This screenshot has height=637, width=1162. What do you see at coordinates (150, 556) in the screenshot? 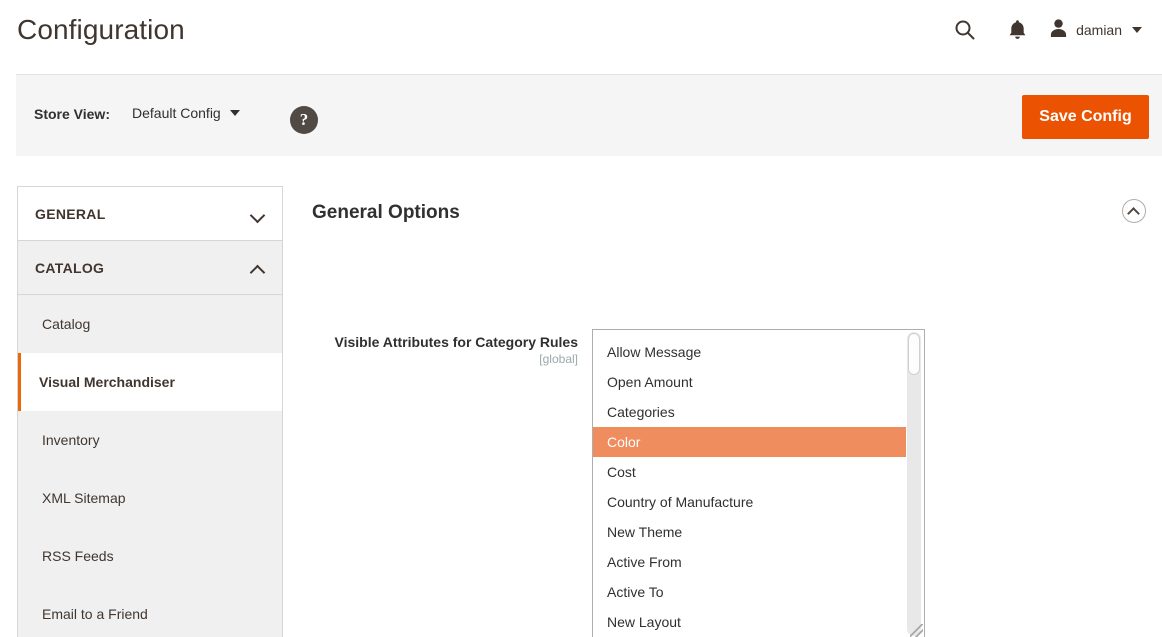
I see `sidebar-item-rss-feeds: RSS Feeds` at bounding box center [150, 556].